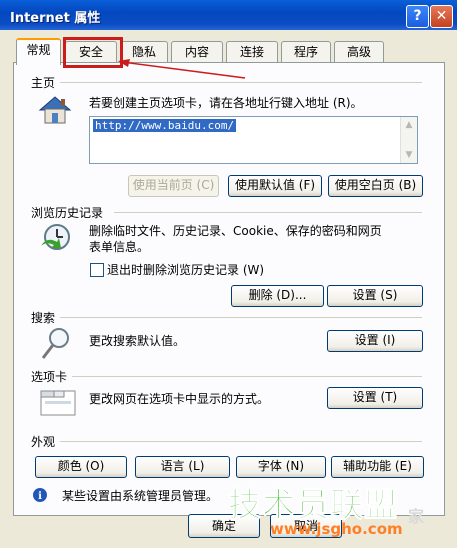 This screenshot has height=548, width=457. Describe the element at coordinates (97, 270) in the screenshot. I see `delete-on-exit-checkbox` at that location.